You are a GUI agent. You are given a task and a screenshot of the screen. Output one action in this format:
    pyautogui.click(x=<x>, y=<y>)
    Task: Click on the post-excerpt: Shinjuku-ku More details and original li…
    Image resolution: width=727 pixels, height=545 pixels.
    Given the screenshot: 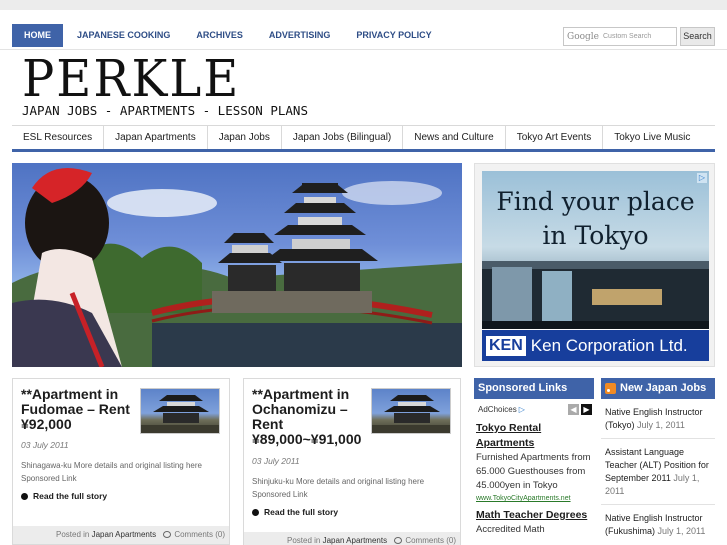 What is the action you would take?
    pyautogui.click(x=338, y=488)
    